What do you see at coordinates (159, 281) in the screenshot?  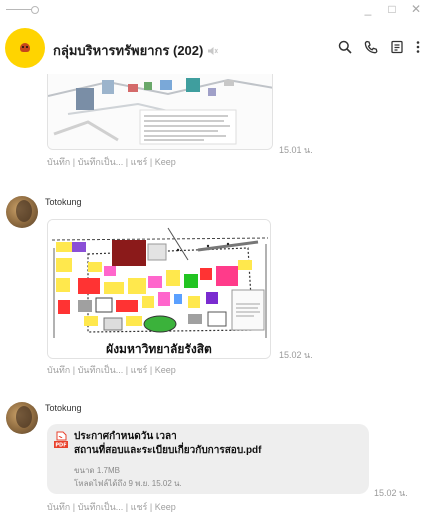 I see `campus-map-image` at bounding box center [159, 281].